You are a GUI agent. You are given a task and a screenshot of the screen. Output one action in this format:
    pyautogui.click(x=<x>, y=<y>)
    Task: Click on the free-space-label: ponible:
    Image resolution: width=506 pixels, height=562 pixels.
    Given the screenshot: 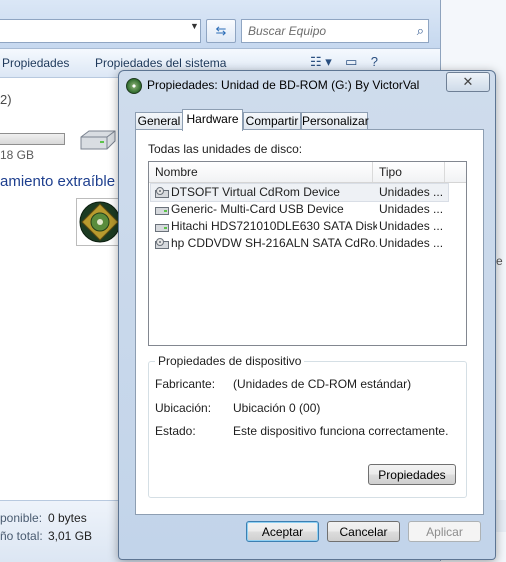 What is the action you would take?
    pyautogui.click(x=21, y=518)
    